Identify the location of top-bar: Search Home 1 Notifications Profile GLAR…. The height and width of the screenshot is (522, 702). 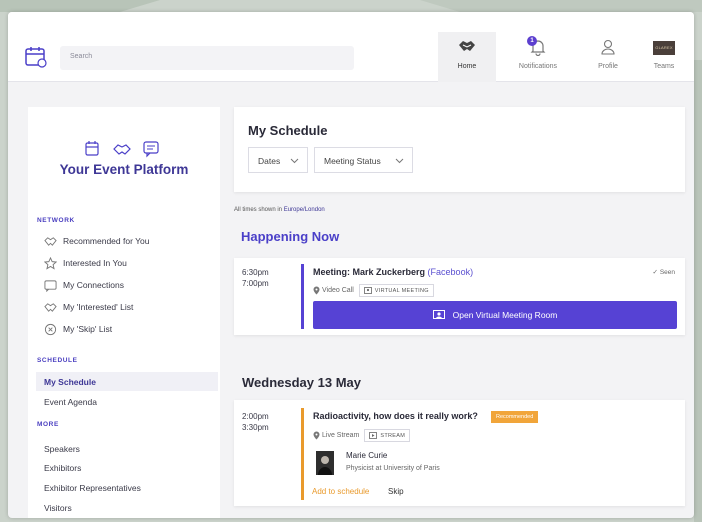
(351, 47).